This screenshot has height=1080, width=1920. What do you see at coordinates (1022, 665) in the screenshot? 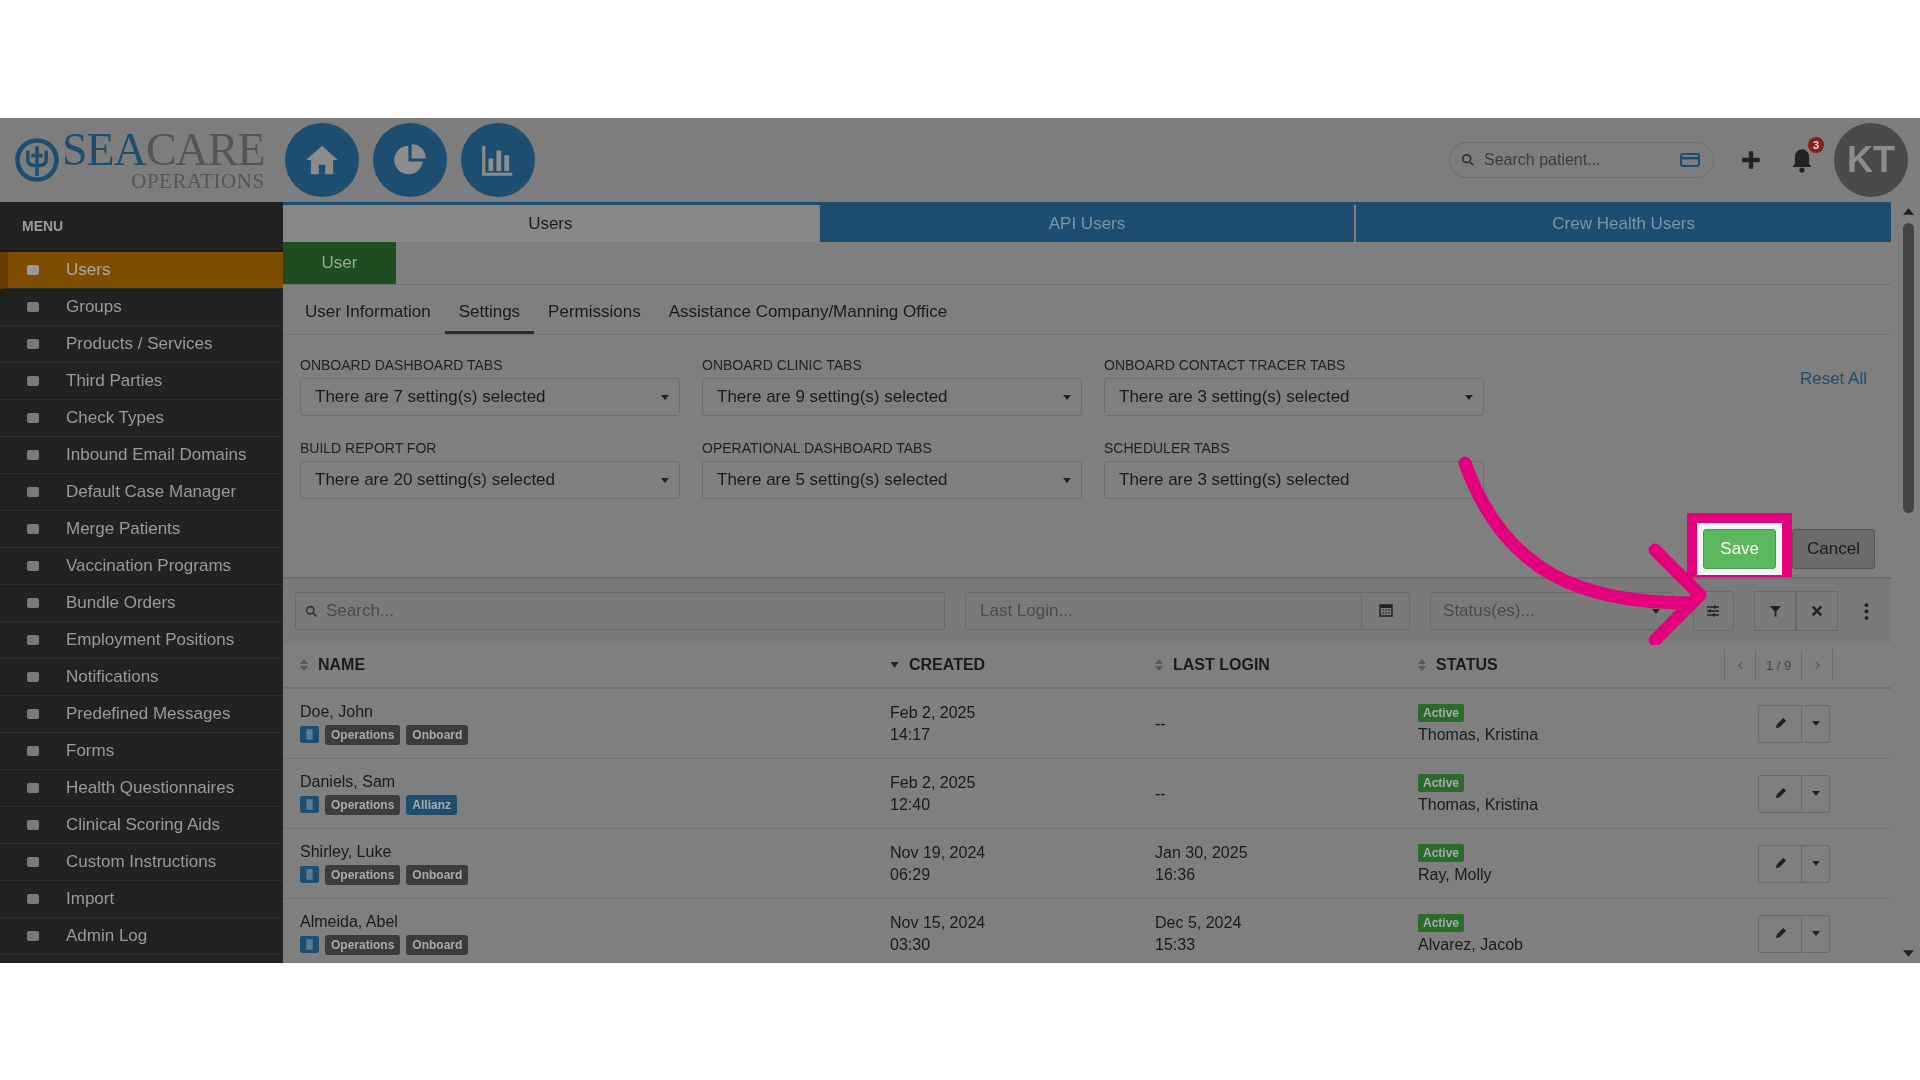
I see `column-header: CREATED` at bounding box center [1022, 665].